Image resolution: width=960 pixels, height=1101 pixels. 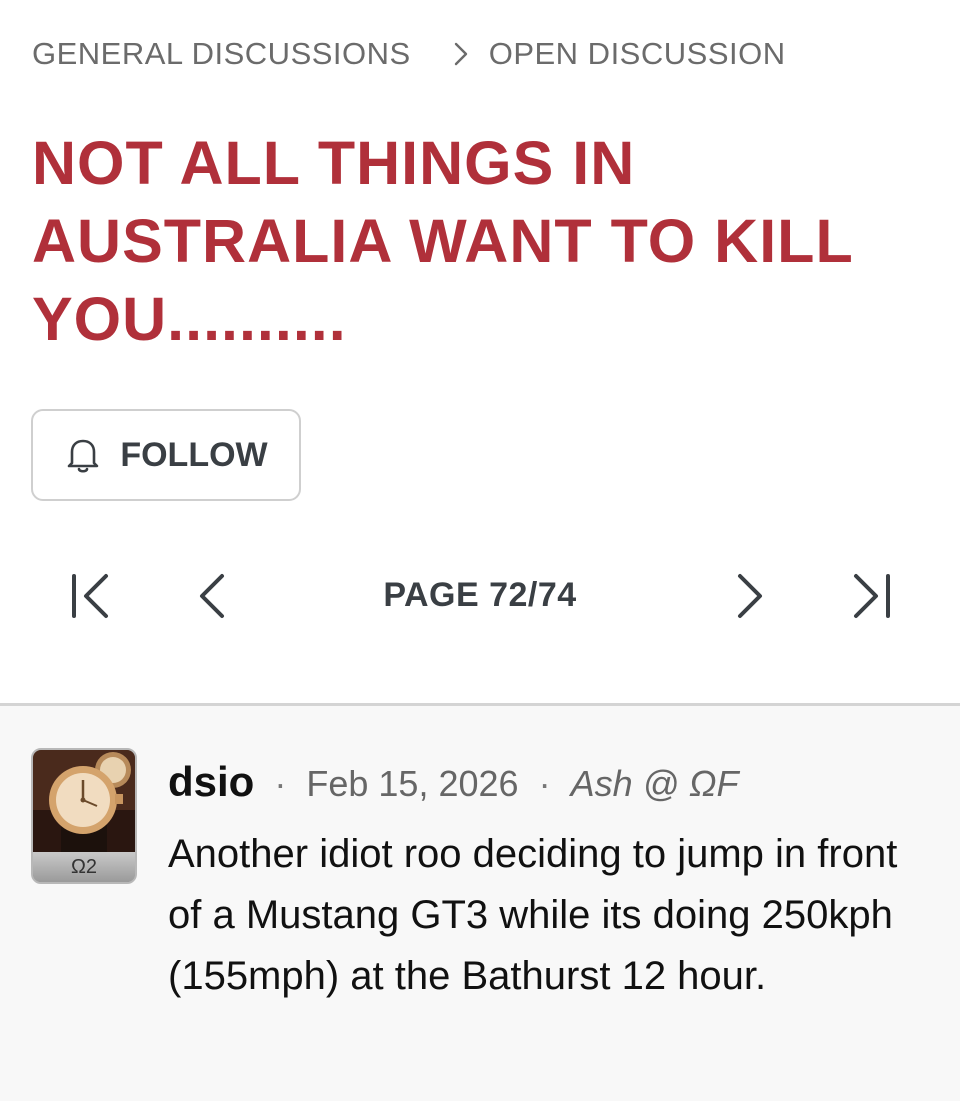 I want to click on first-page-icon, so click(x=92, y=596).